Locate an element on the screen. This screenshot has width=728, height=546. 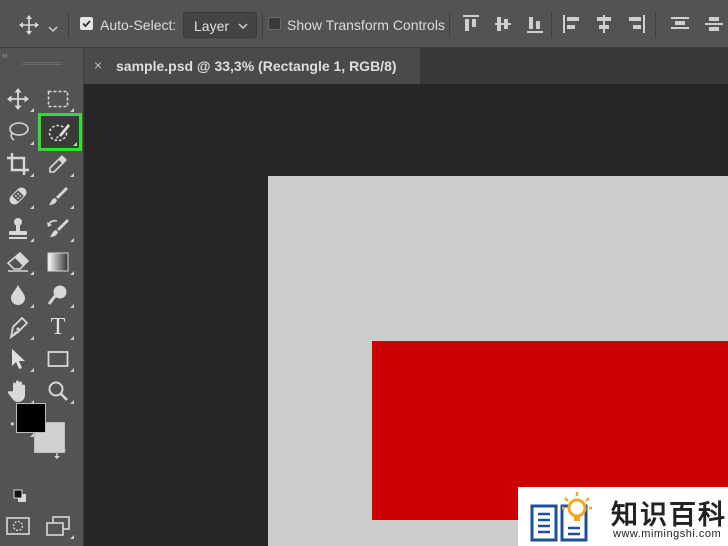
path-selection-tool is located at coordinates (18, 359).